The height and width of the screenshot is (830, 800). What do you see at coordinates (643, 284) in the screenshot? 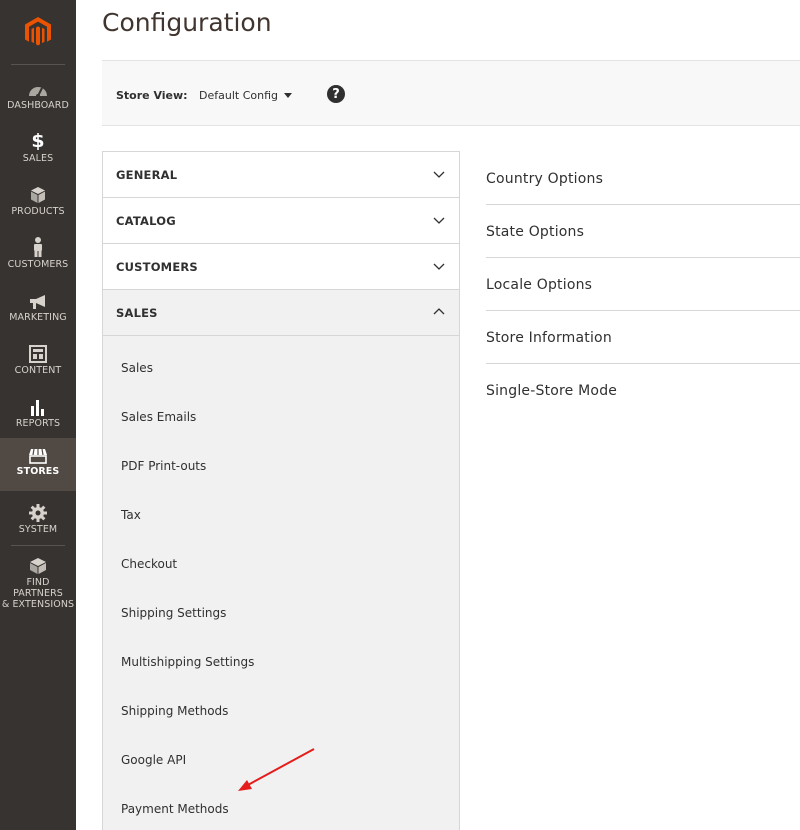
I see `section-locale-options: Locale Options` at bounding box center [643, 284].